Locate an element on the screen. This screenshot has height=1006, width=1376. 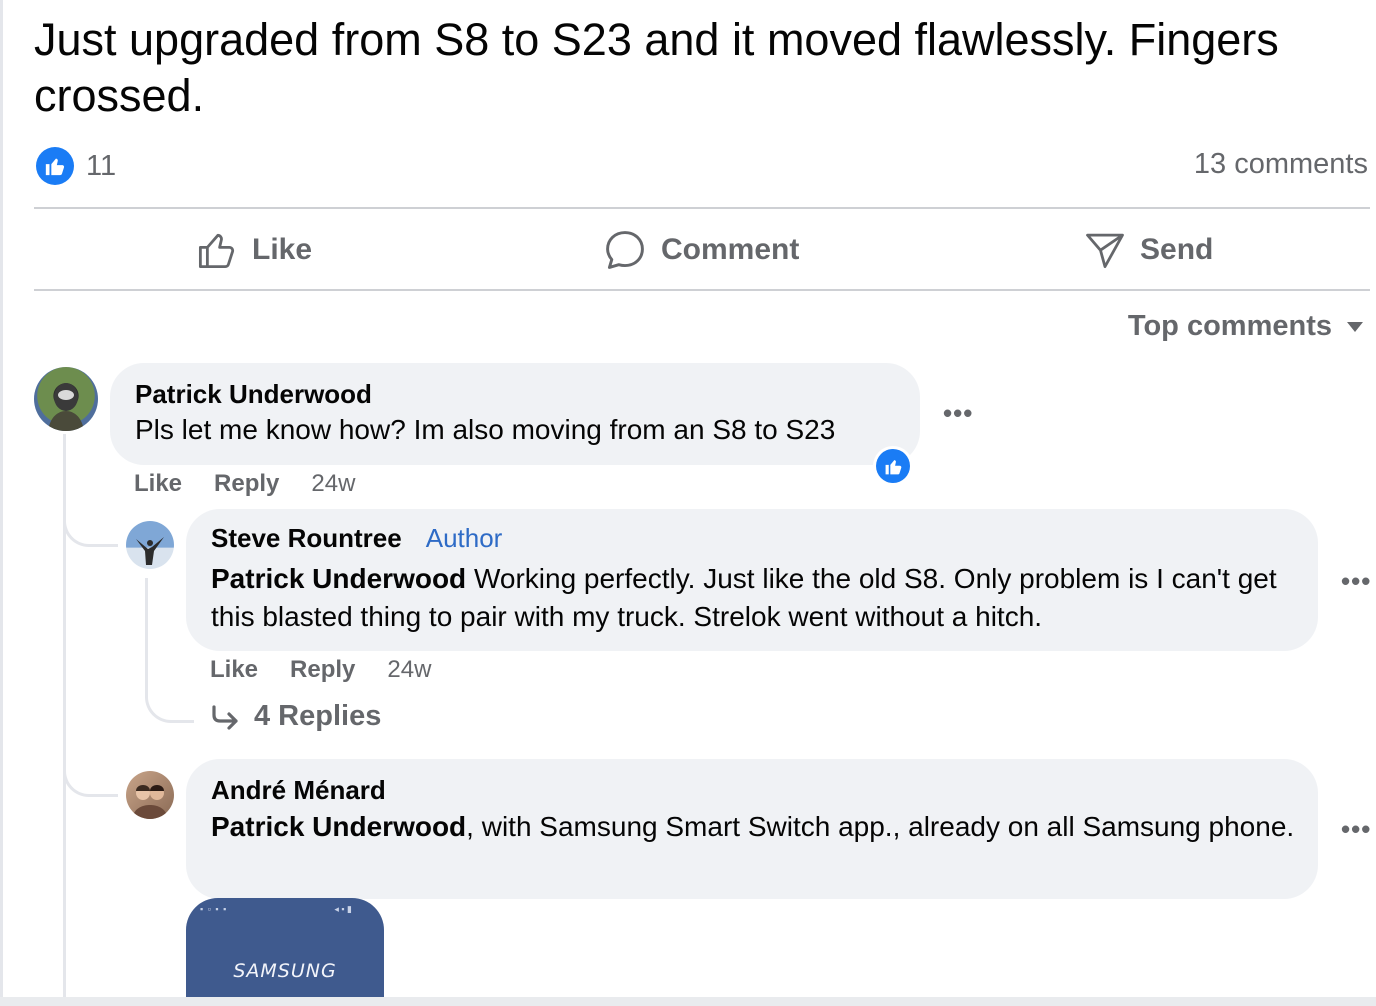
author-badge: Author is located at coordinates (464, 538).